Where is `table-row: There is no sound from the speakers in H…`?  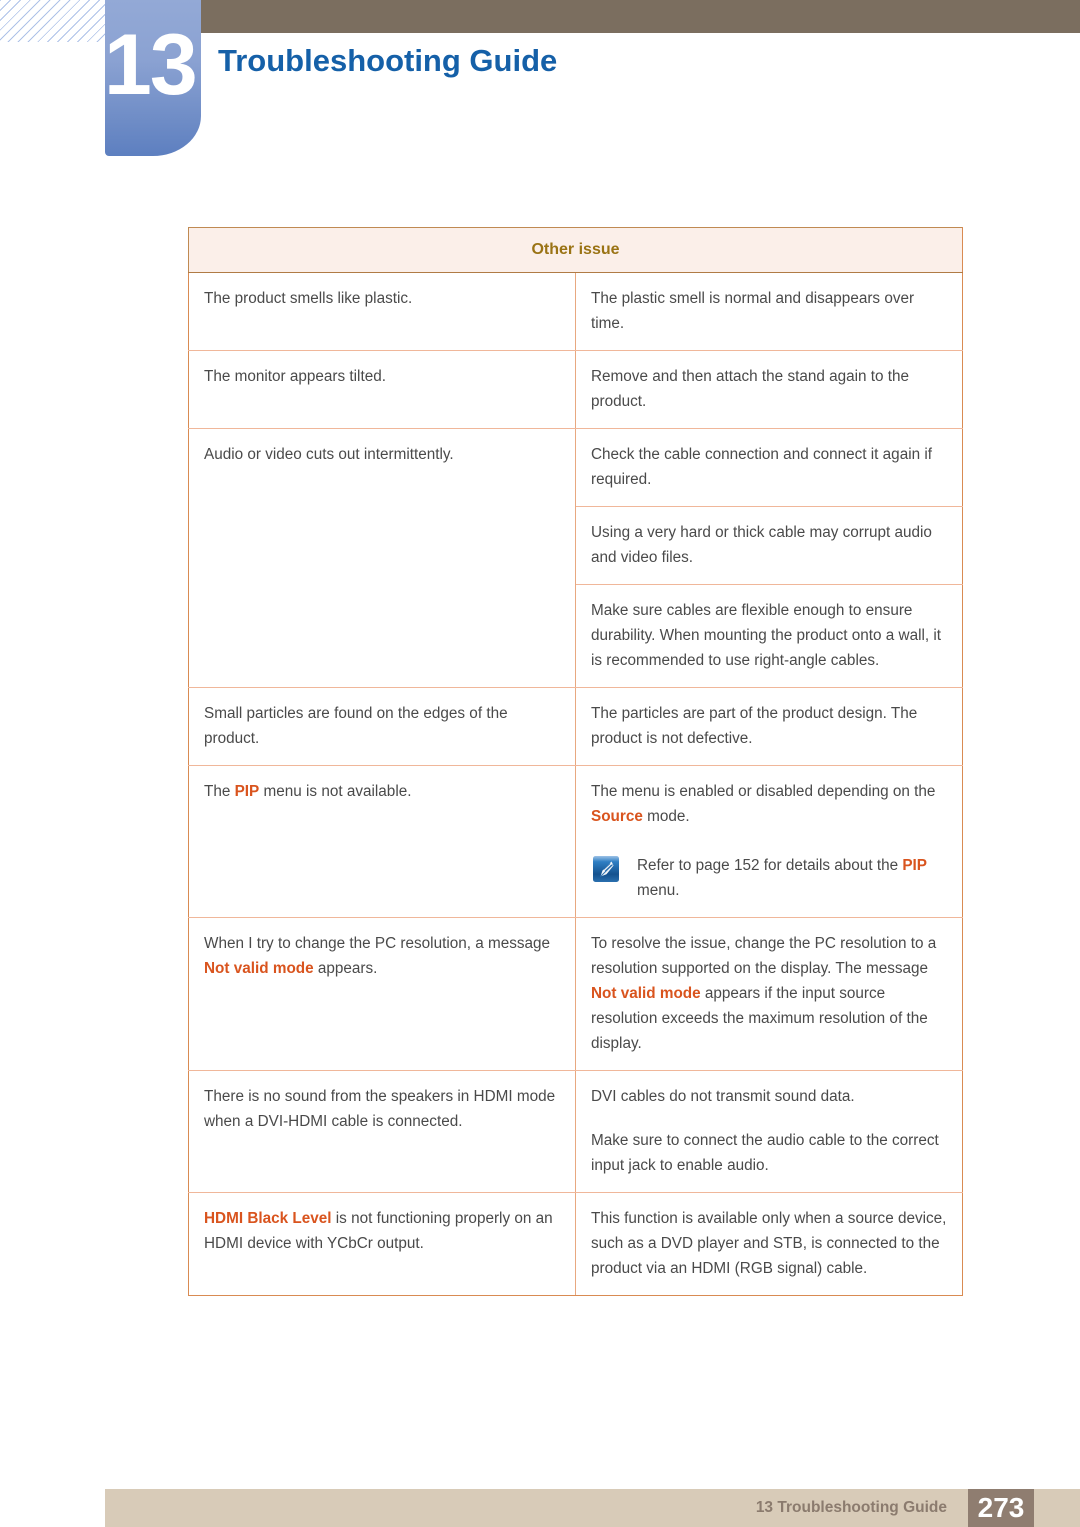
table-row: There is no sound from the speakers in H… is located at coordinates (575, 1131).